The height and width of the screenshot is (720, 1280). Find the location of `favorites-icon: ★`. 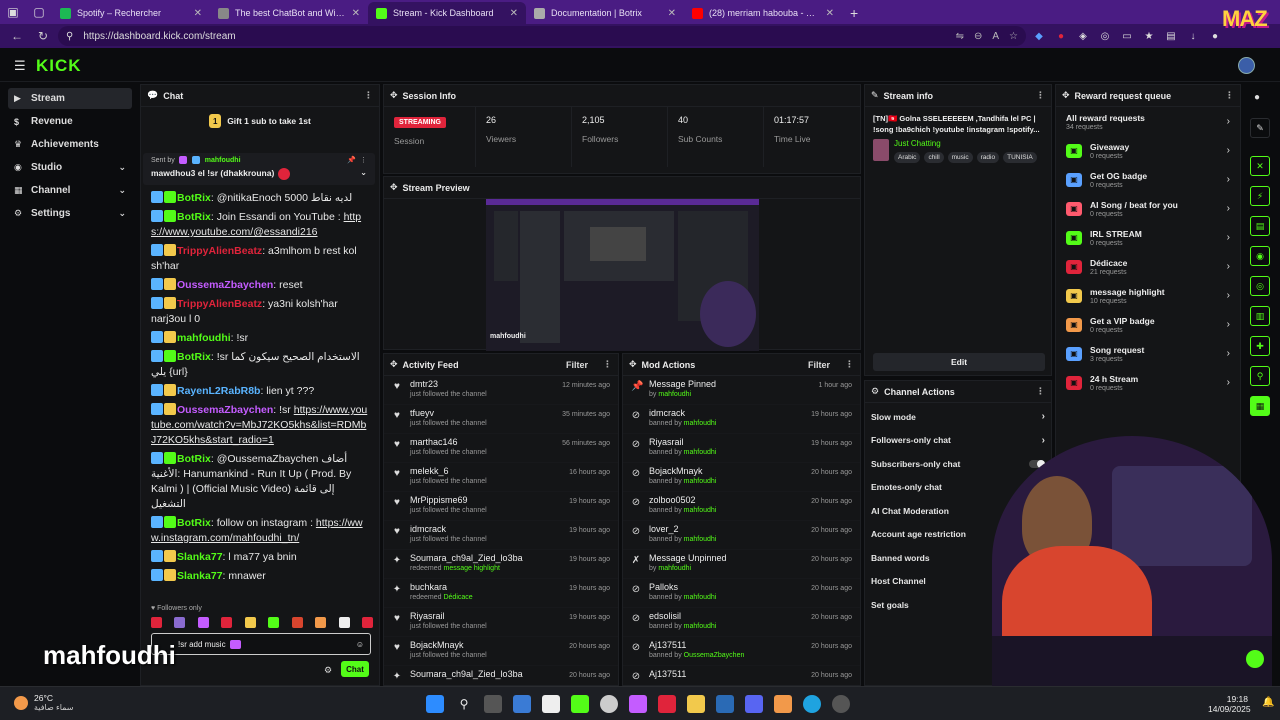

favorites-icon: ★ is located at coordinates (1149, 36).